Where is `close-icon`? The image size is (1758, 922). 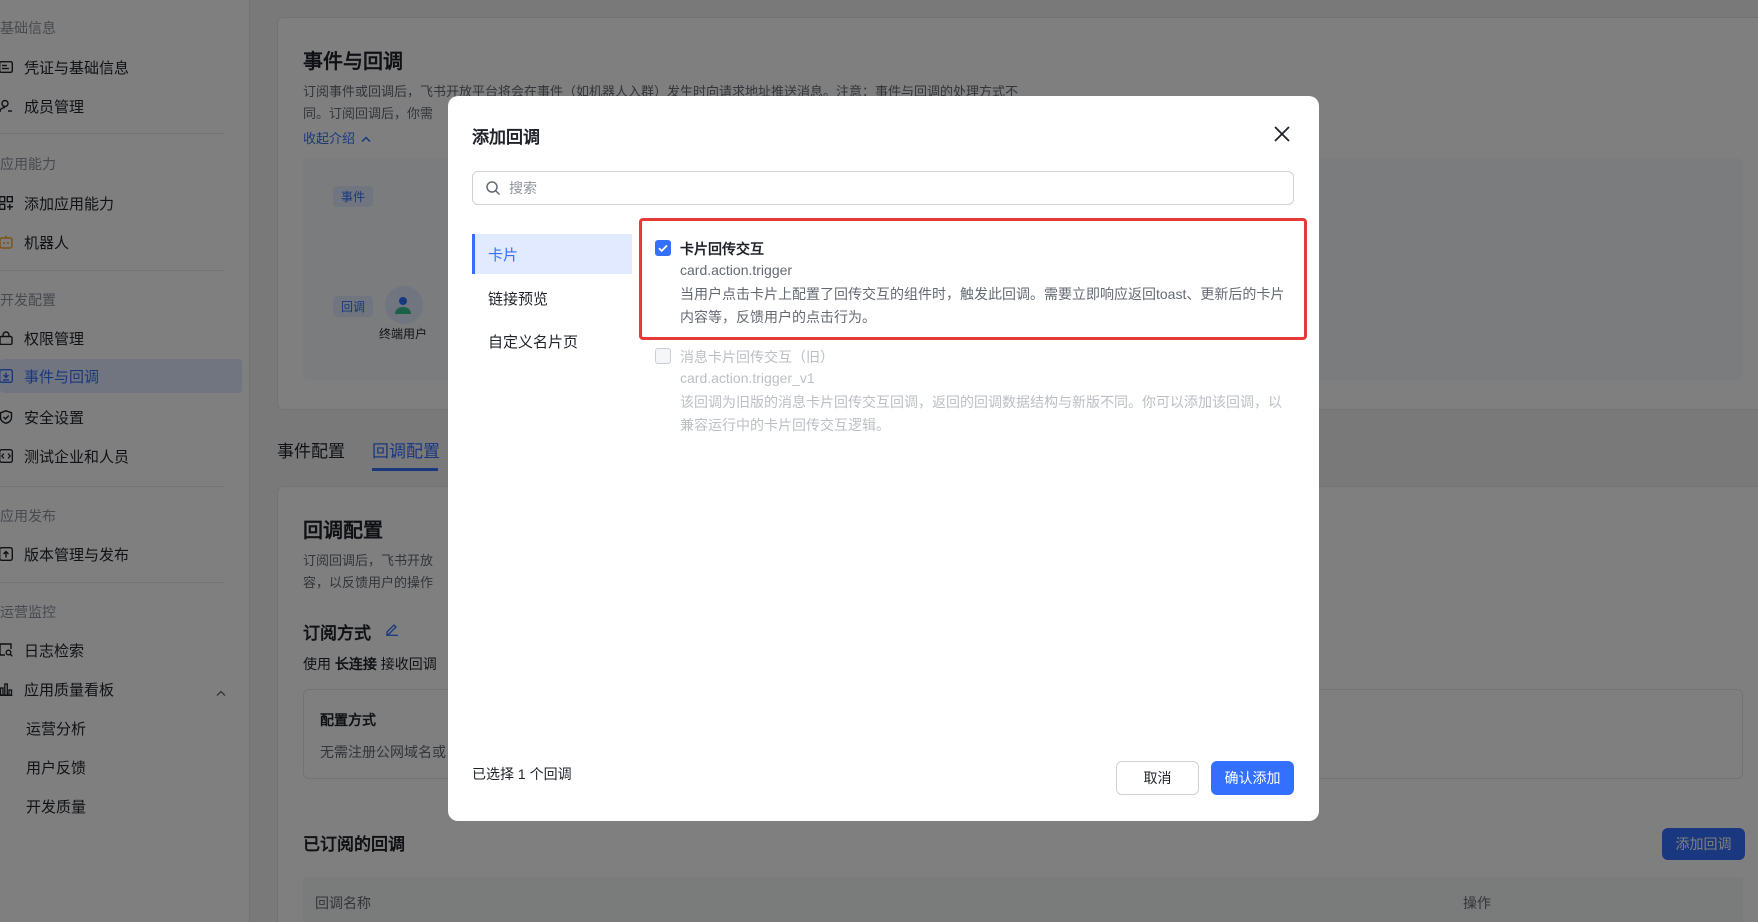
close-icon is located at coordinates (1282, 134).